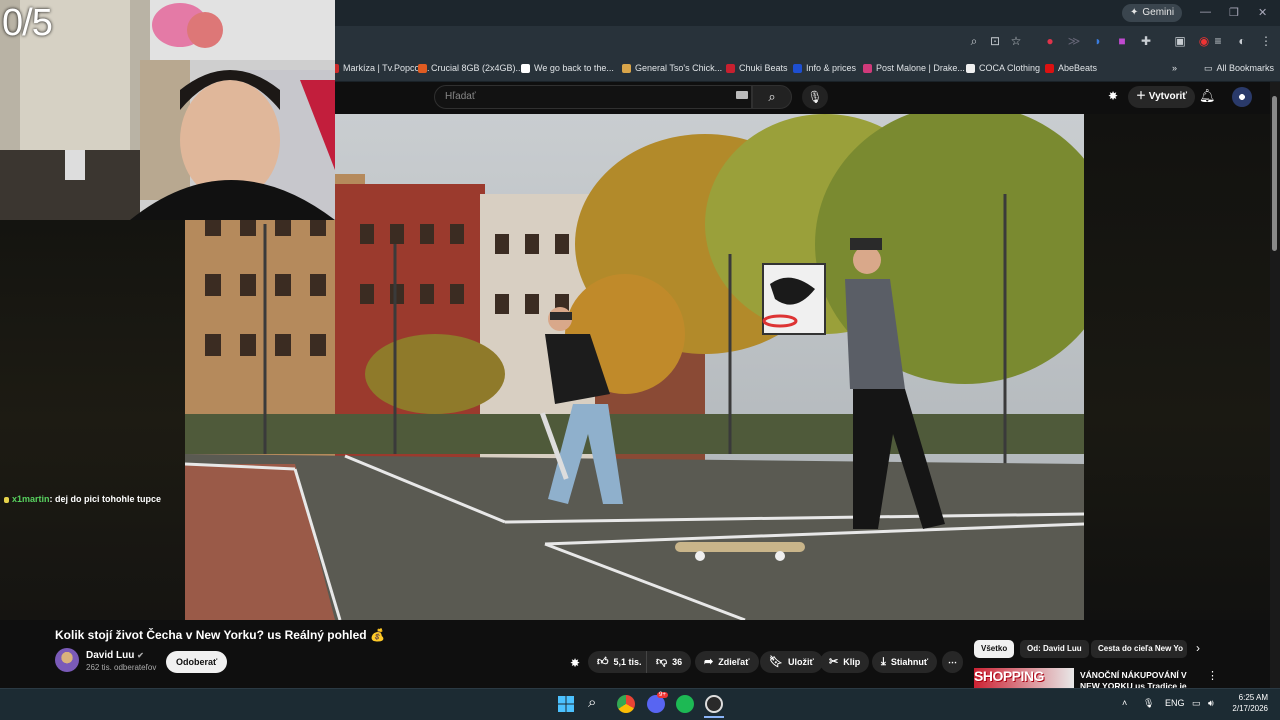 The image size is (1280, 720). What do you see at coordinates (662, 695) in the screenshot?
I see `discord-badge: 9+` at bounding box center [662, 695].